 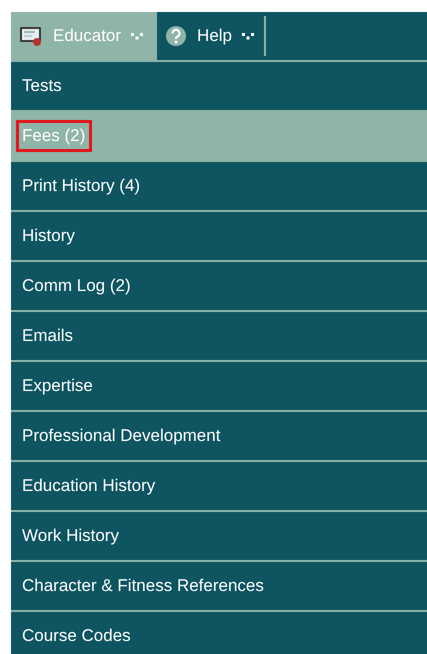 What do you see at coordinates (219, 335) in the screenshot?
I see `menu-item: Emails` at bounding box center [219, 335].